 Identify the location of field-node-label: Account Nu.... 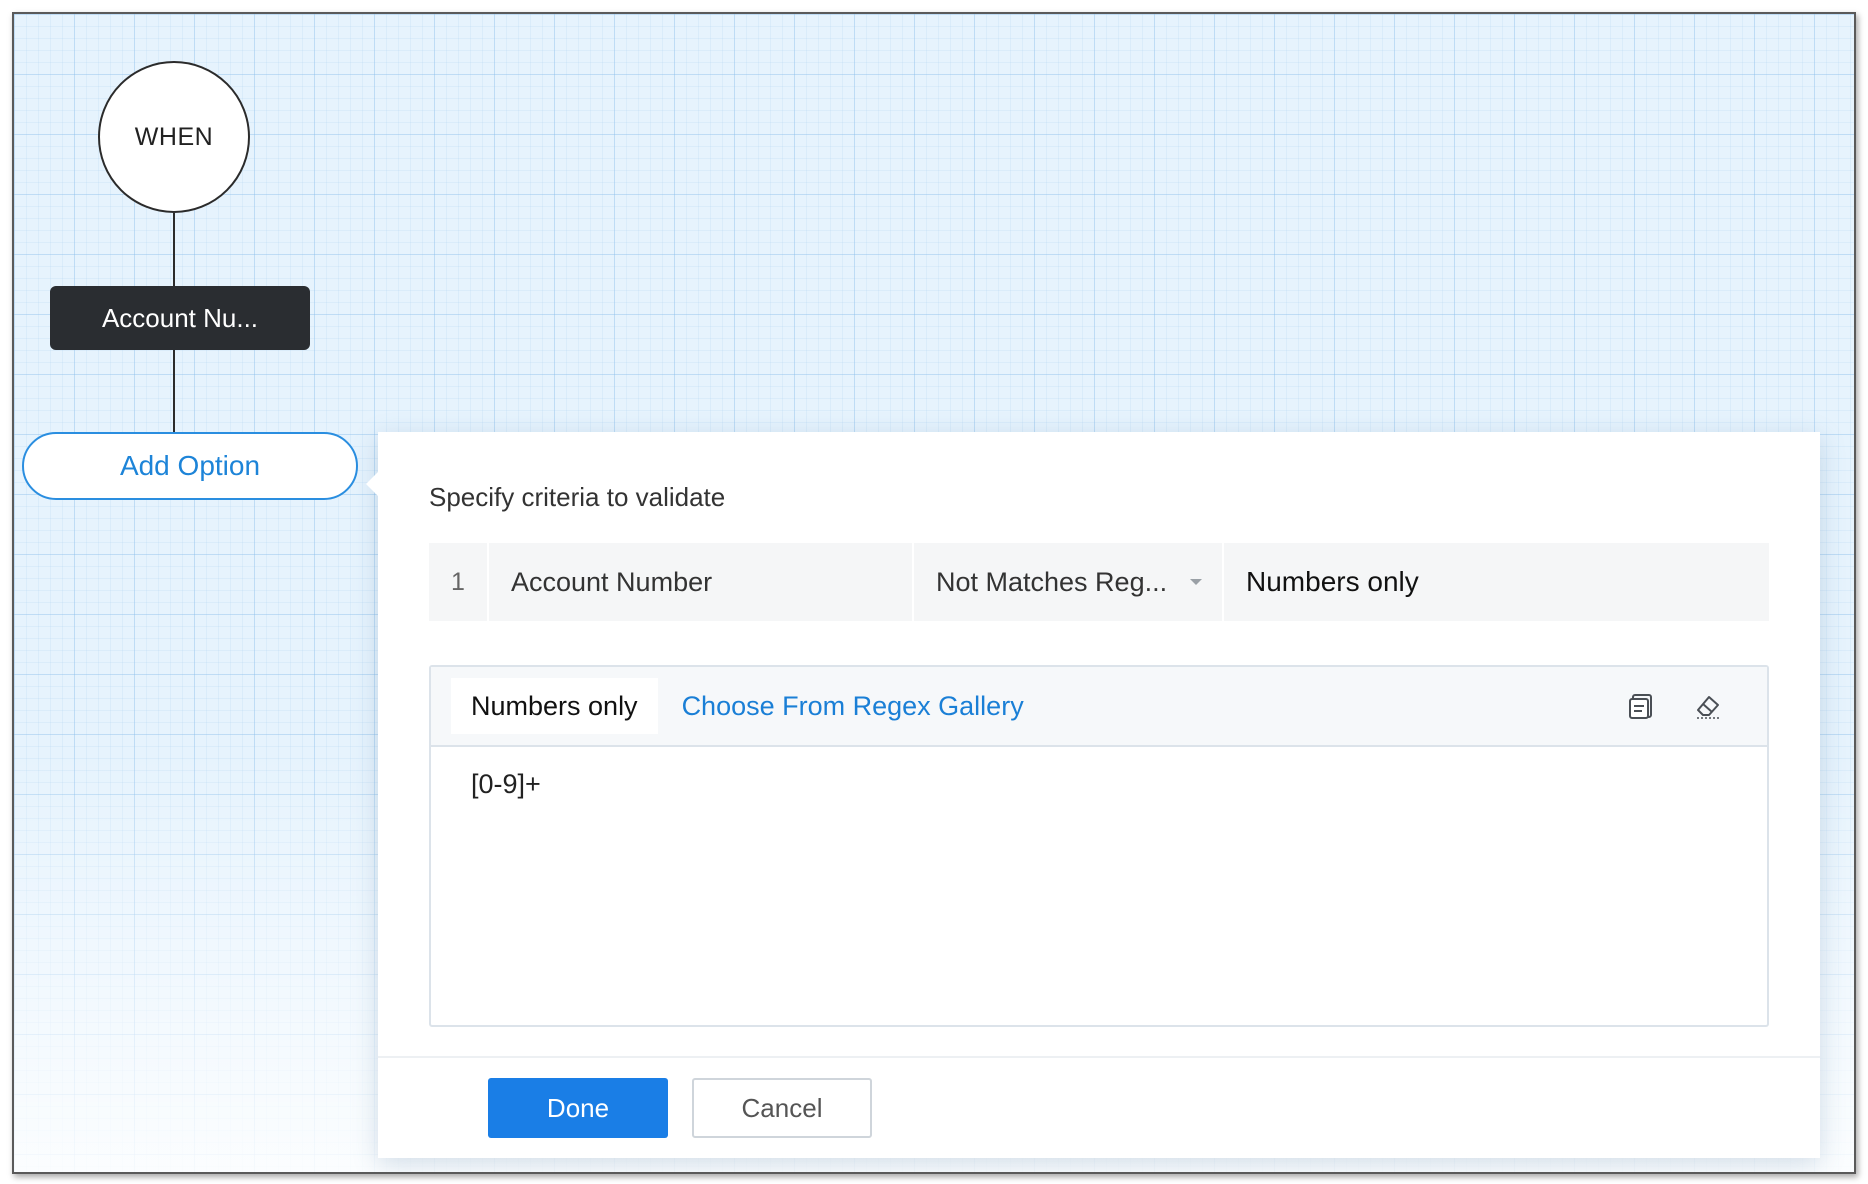
(180, 317).